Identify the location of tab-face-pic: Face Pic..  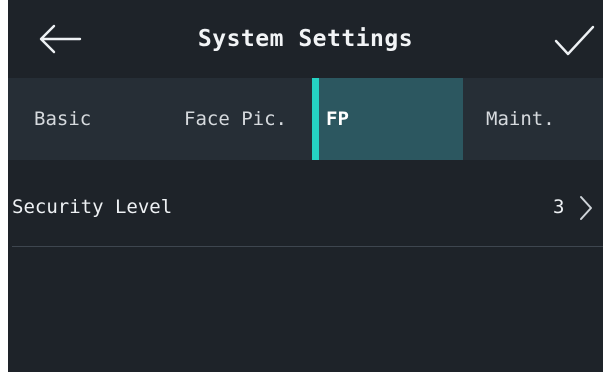
(235, 119).